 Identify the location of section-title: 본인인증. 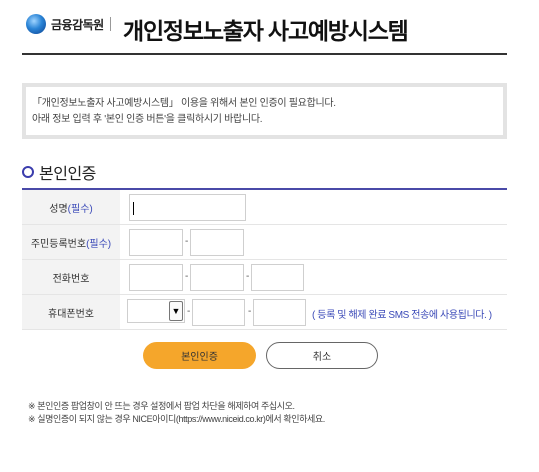
(67, 174).